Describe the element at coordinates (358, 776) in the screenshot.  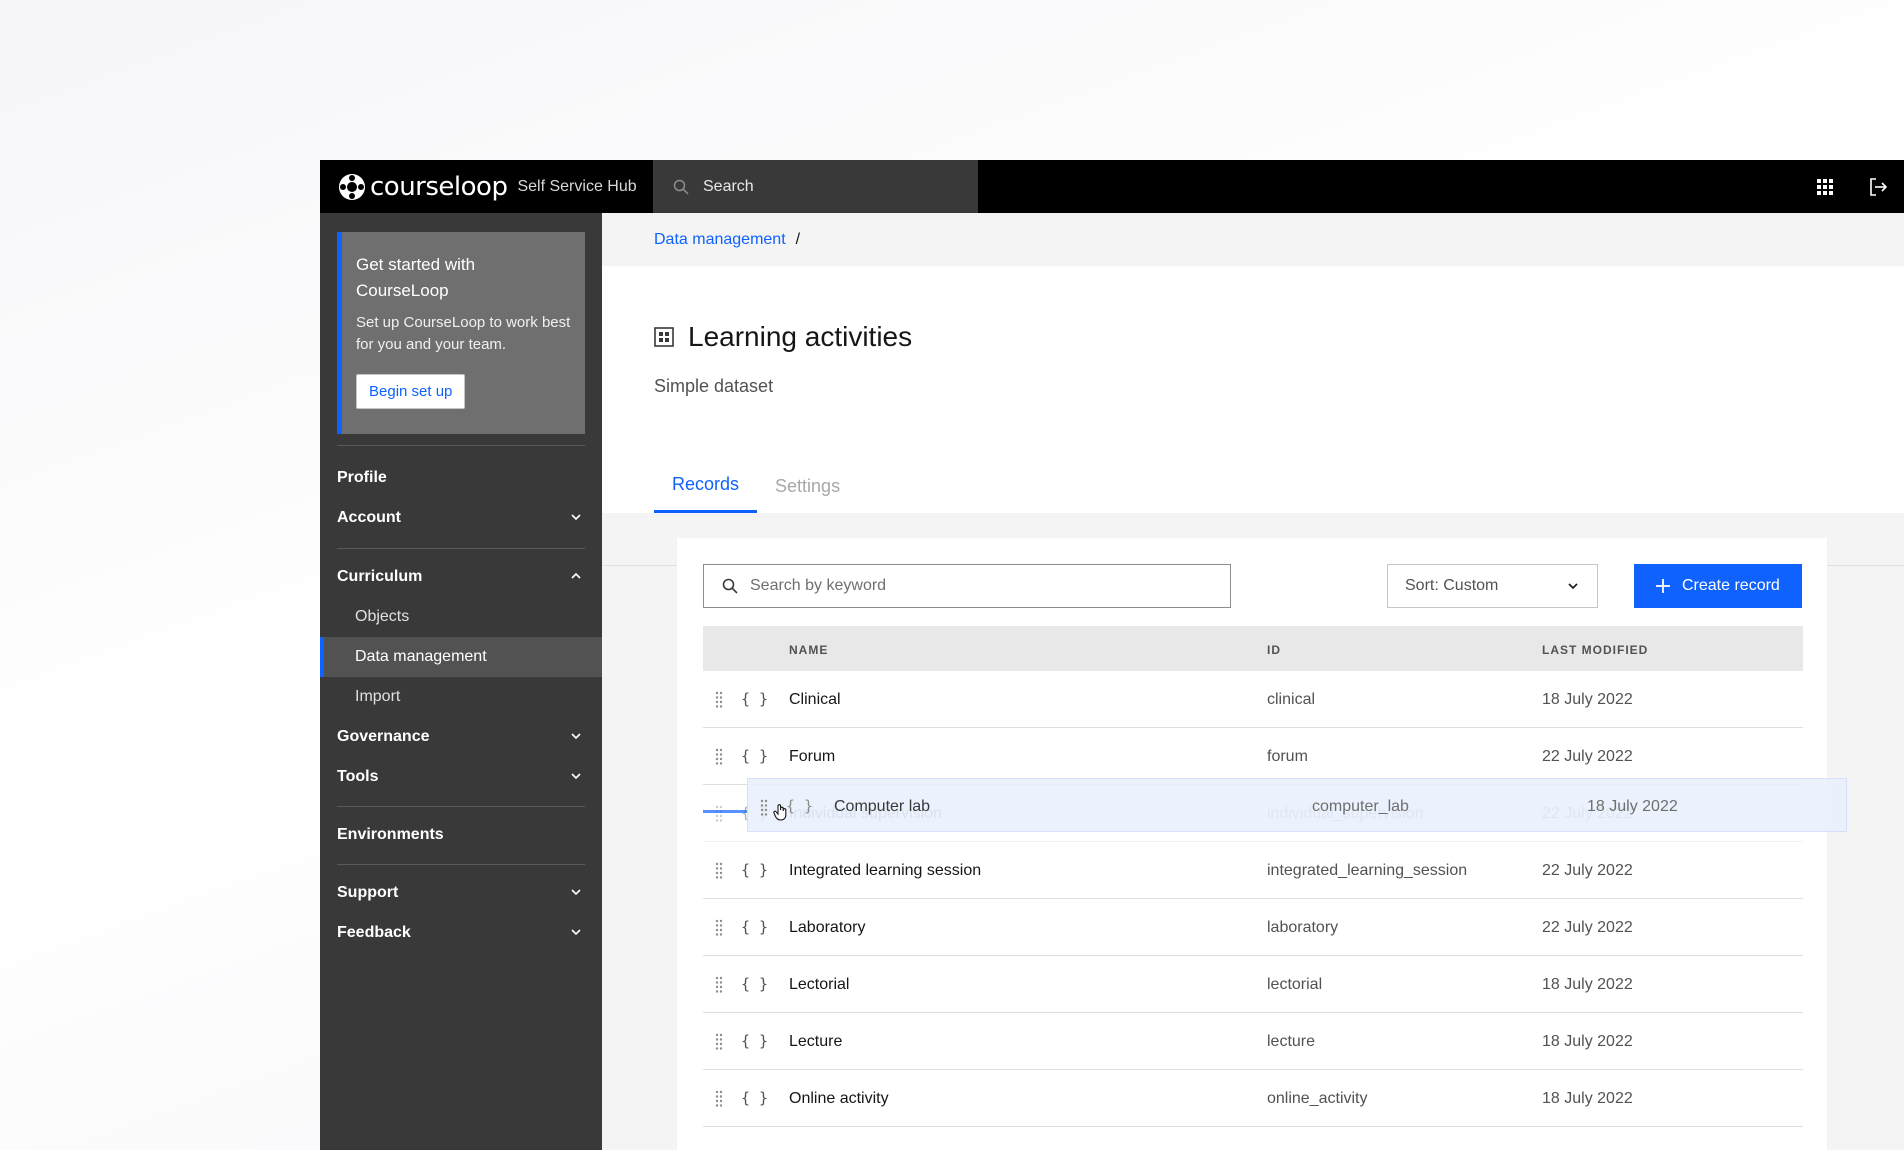
I see `sidebar-item-label: Tools` at that location.